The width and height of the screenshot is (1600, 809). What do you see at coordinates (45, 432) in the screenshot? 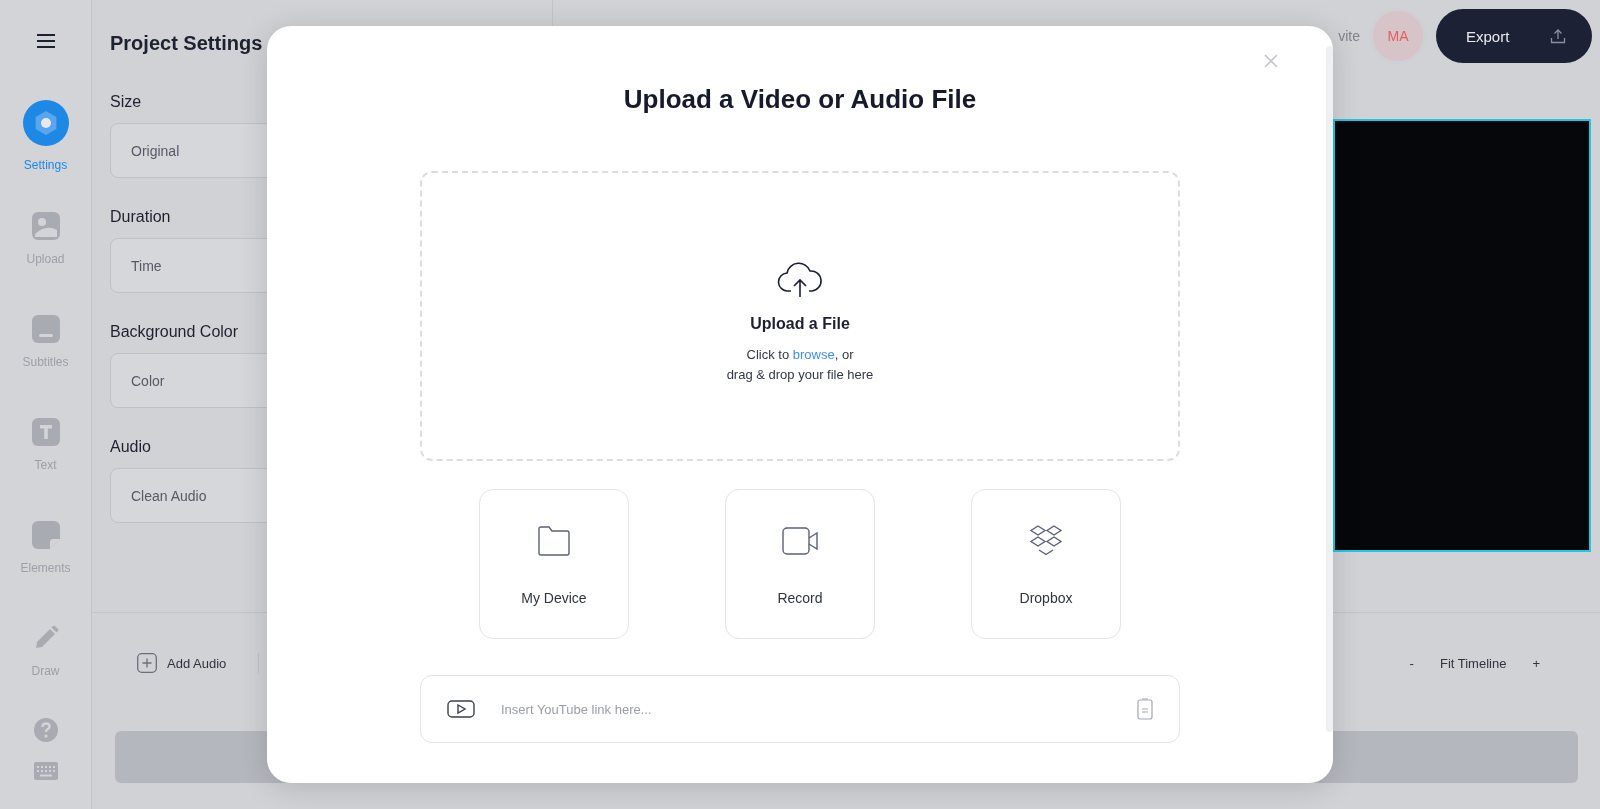
I see `text-icon` at bounding box center [45, 432].